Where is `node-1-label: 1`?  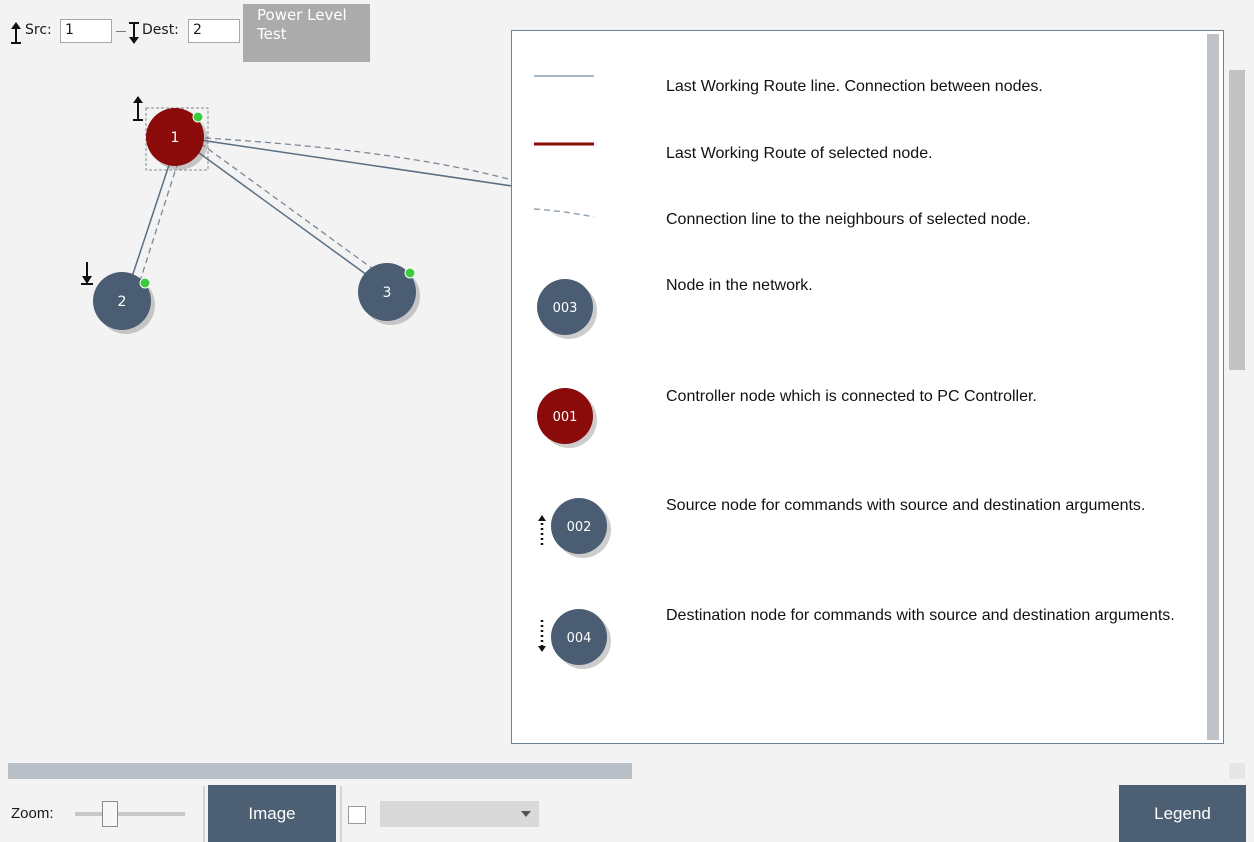
node-1-label: 1 is located at coordinates (175, 138).